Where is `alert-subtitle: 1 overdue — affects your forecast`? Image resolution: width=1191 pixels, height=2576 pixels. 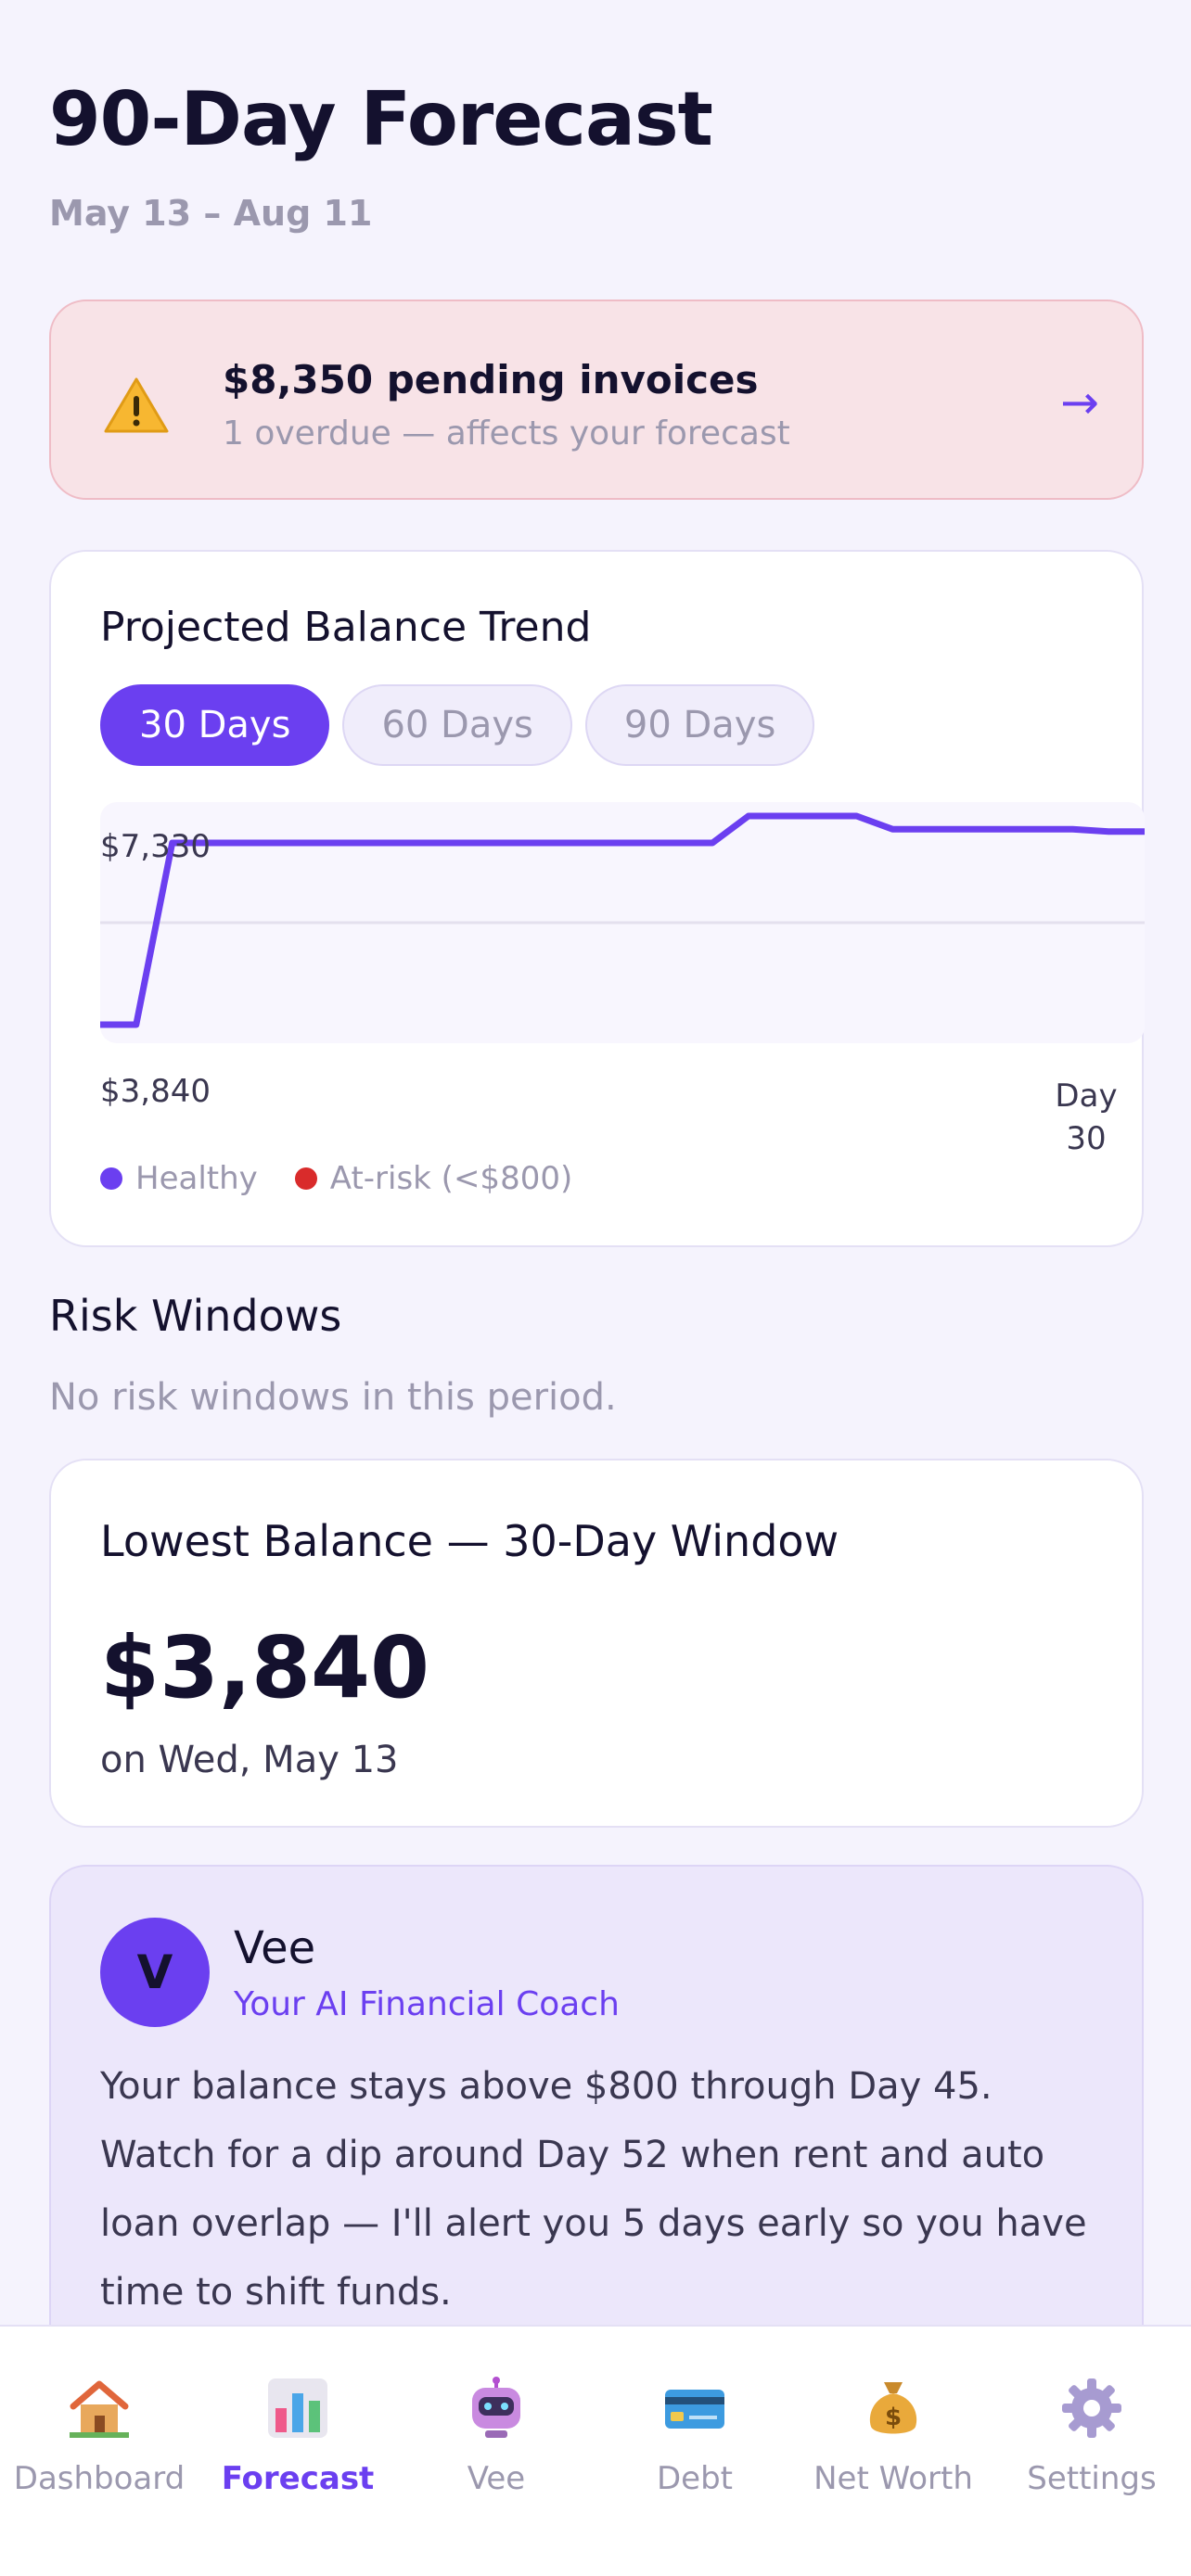
alert-subtitle: 1 overdue — affects your forecast is located at coordinates (506, 433).